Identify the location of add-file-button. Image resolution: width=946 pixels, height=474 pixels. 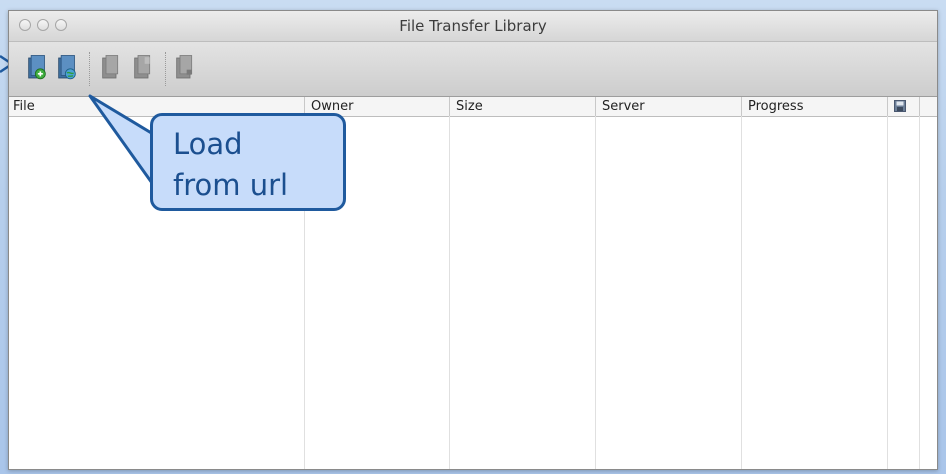
(39, 69).